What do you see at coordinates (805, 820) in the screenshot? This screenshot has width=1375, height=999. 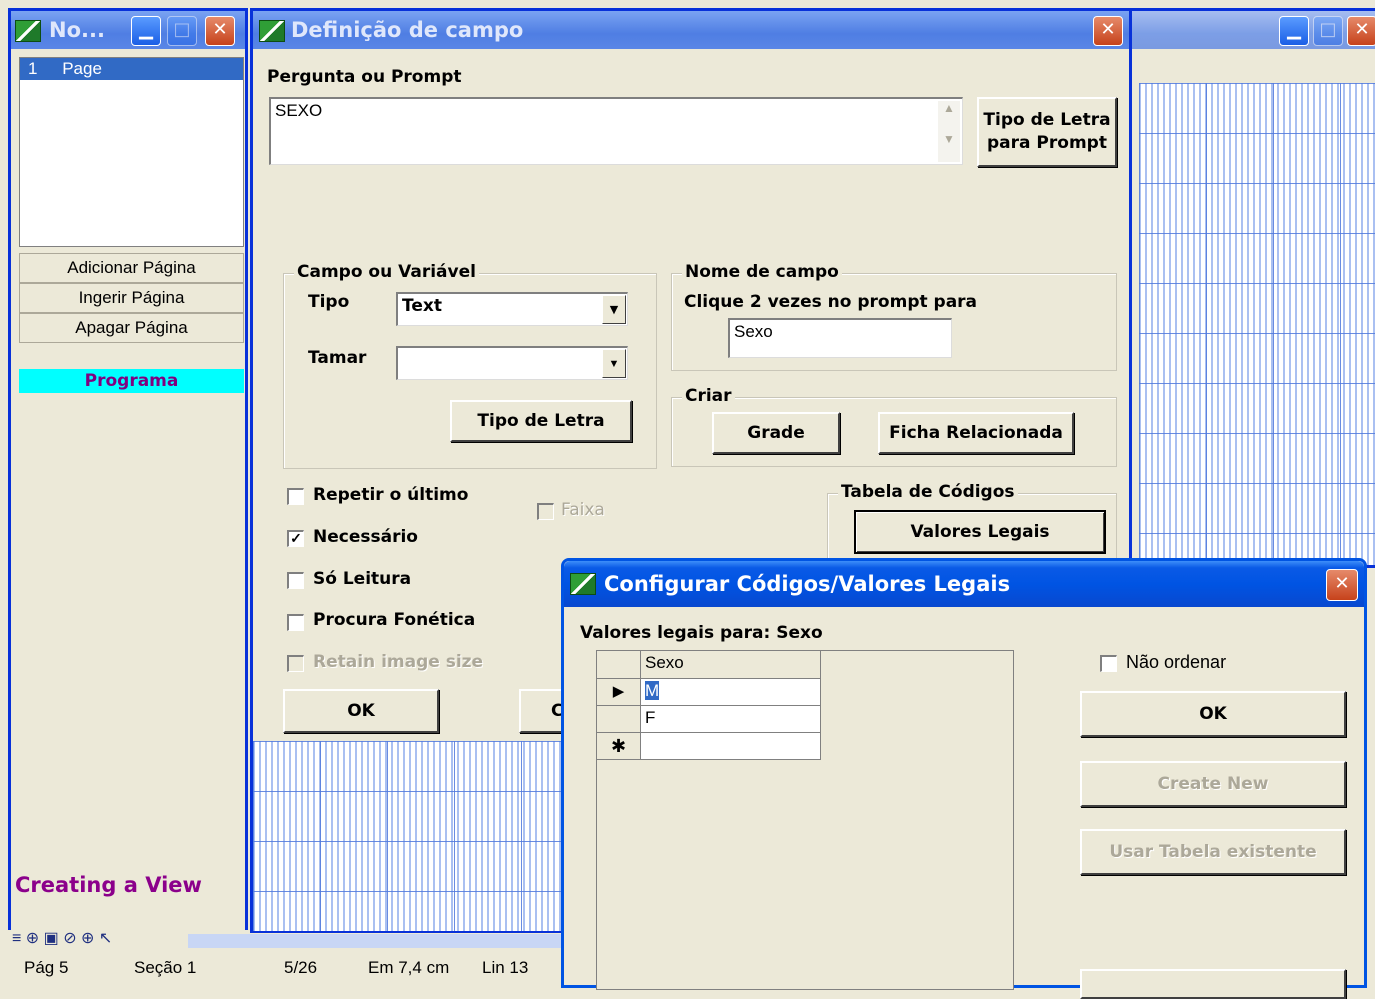 I see `codes-grid: Sexo ▶ M F ✱` at bounding box center [805, 820].